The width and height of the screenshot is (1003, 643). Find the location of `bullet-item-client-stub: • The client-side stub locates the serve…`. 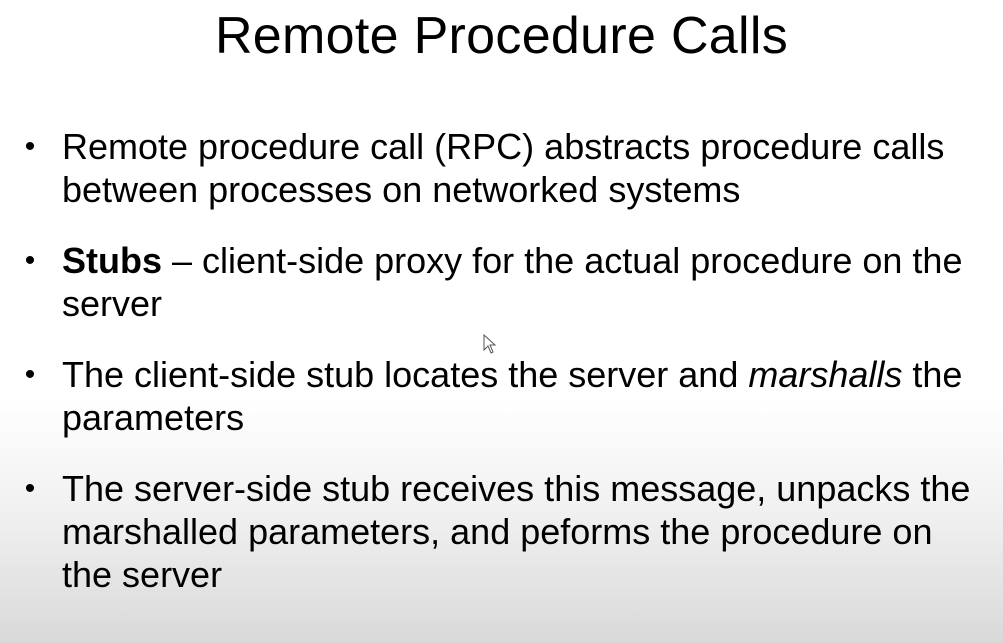

bullet-item-client-stub: • The client-side stub locates the serve… is located at coordinates (507, 396).